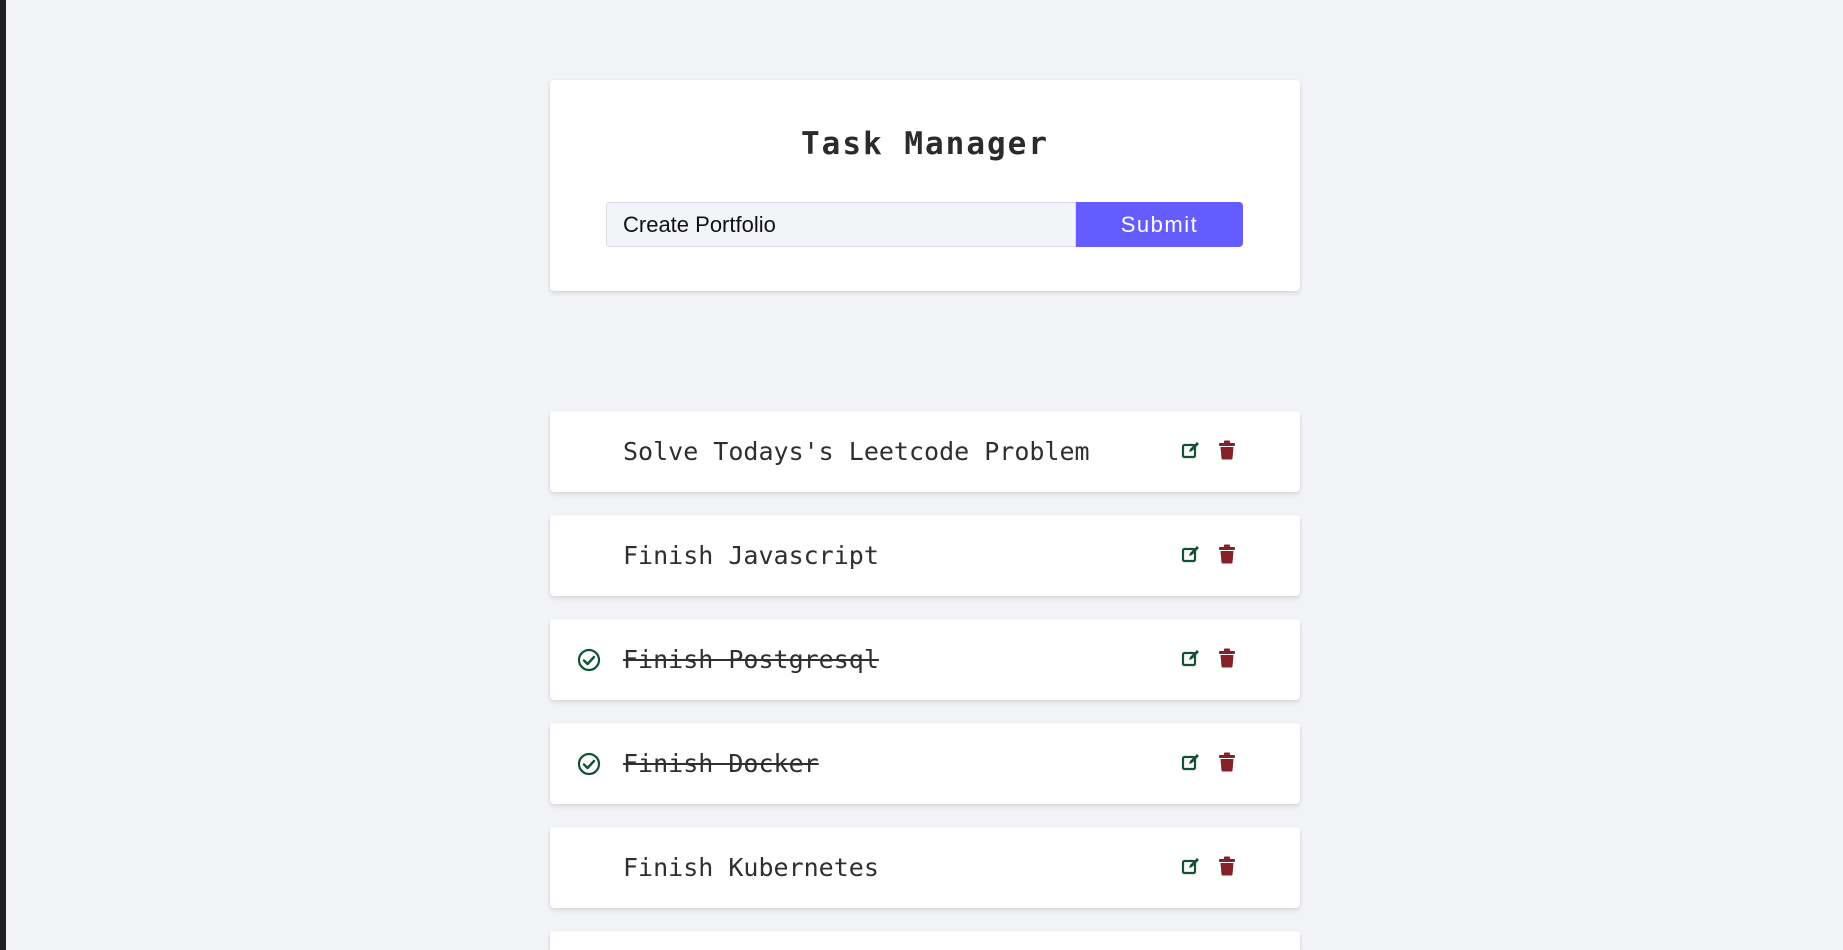  What do you see at coordinates (751, 659) in the screenshot?
I see `task-text: Finish Postgresql` at bounding box center [751, 659].